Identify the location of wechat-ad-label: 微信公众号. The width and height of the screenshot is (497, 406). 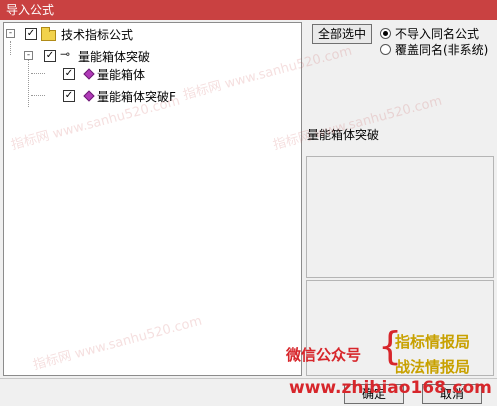
(324, 355).